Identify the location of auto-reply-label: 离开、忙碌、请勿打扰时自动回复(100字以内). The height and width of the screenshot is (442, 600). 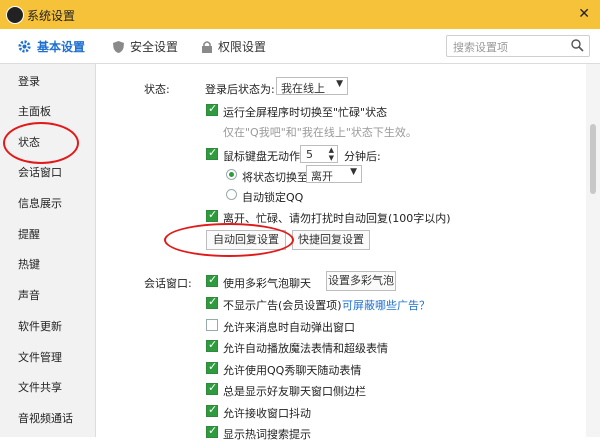
(337, 218).